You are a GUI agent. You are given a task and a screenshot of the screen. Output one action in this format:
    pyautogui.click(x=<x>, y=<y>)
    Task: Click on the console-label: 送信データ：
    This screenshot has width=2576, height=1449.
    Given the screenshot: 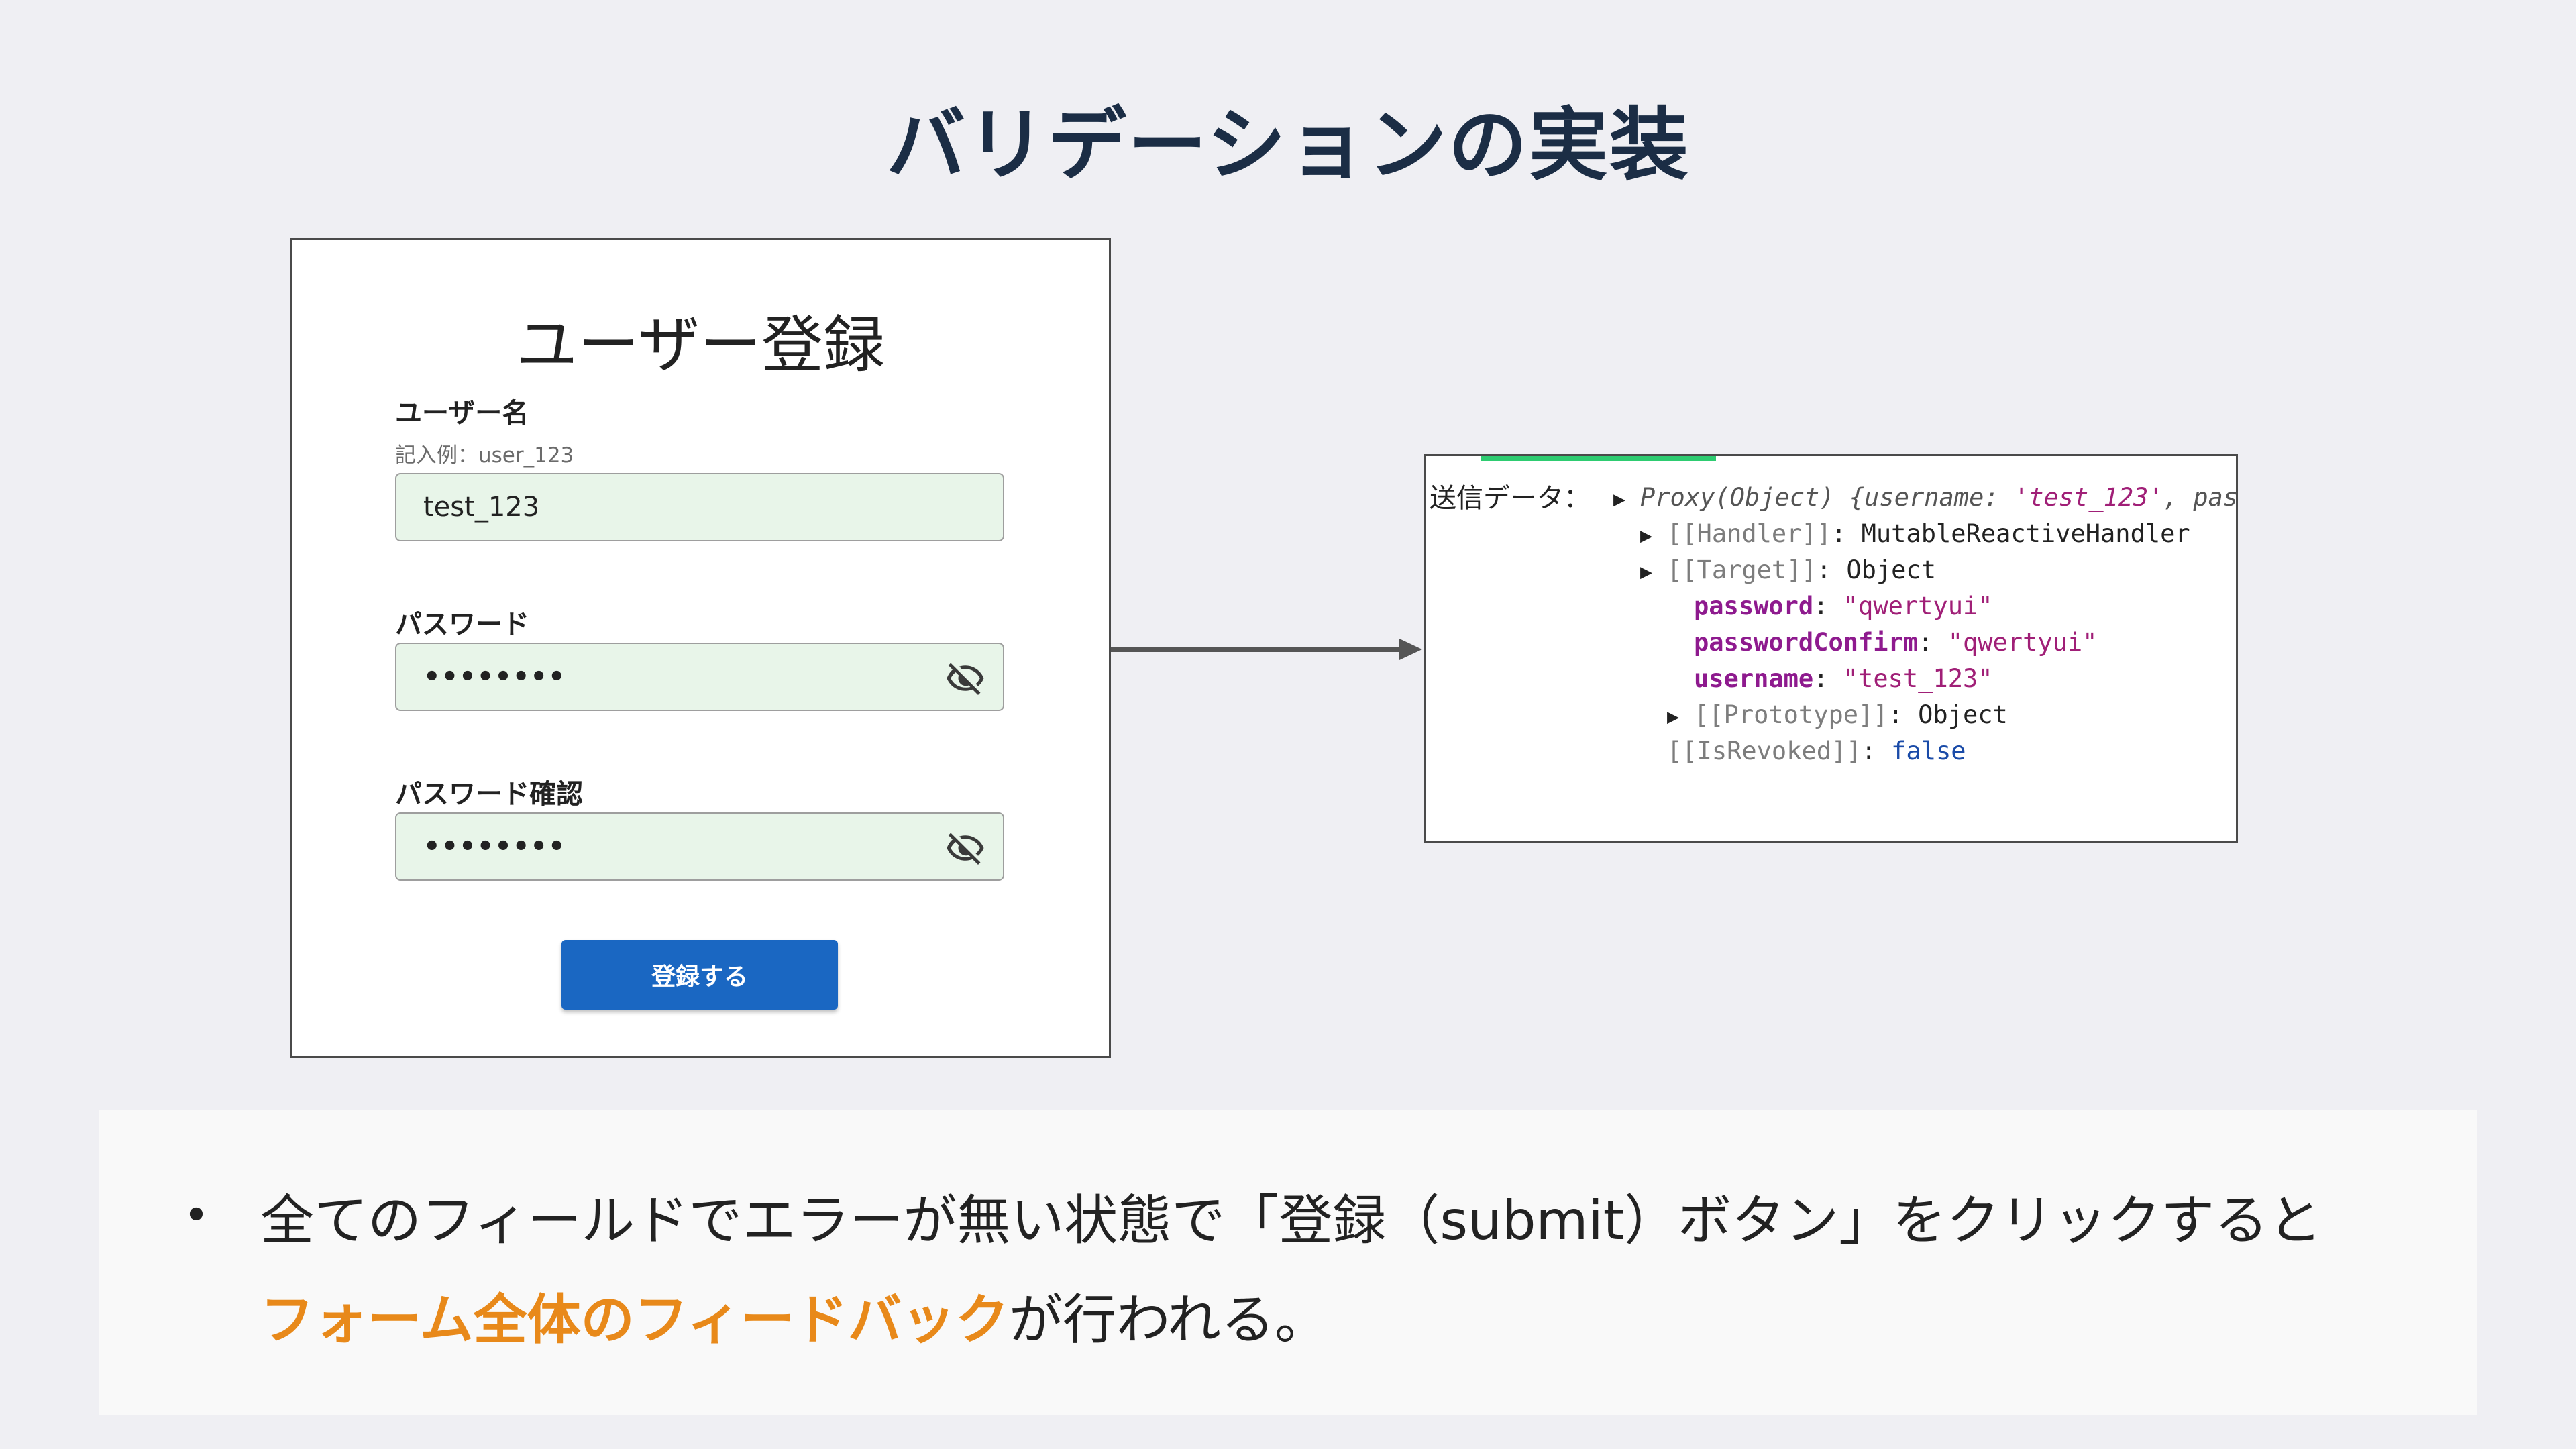 What is the action you would take?
    pyautogui.click(x=1510, y=498)
    